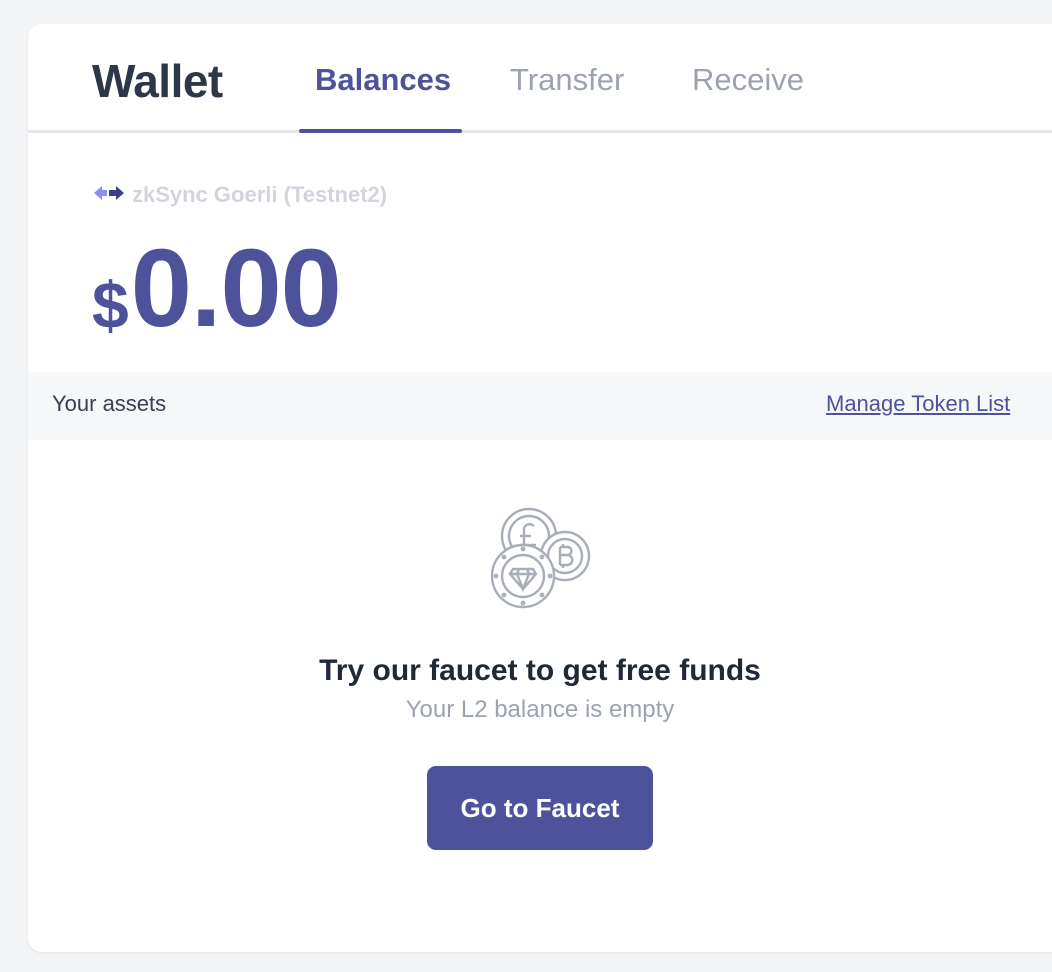 Image resolution: width=1052 pixels, height=972 pixels. Describe the element at coordinates (380, 131) in the screenshot. I see `active-tab-indicator` at that location.